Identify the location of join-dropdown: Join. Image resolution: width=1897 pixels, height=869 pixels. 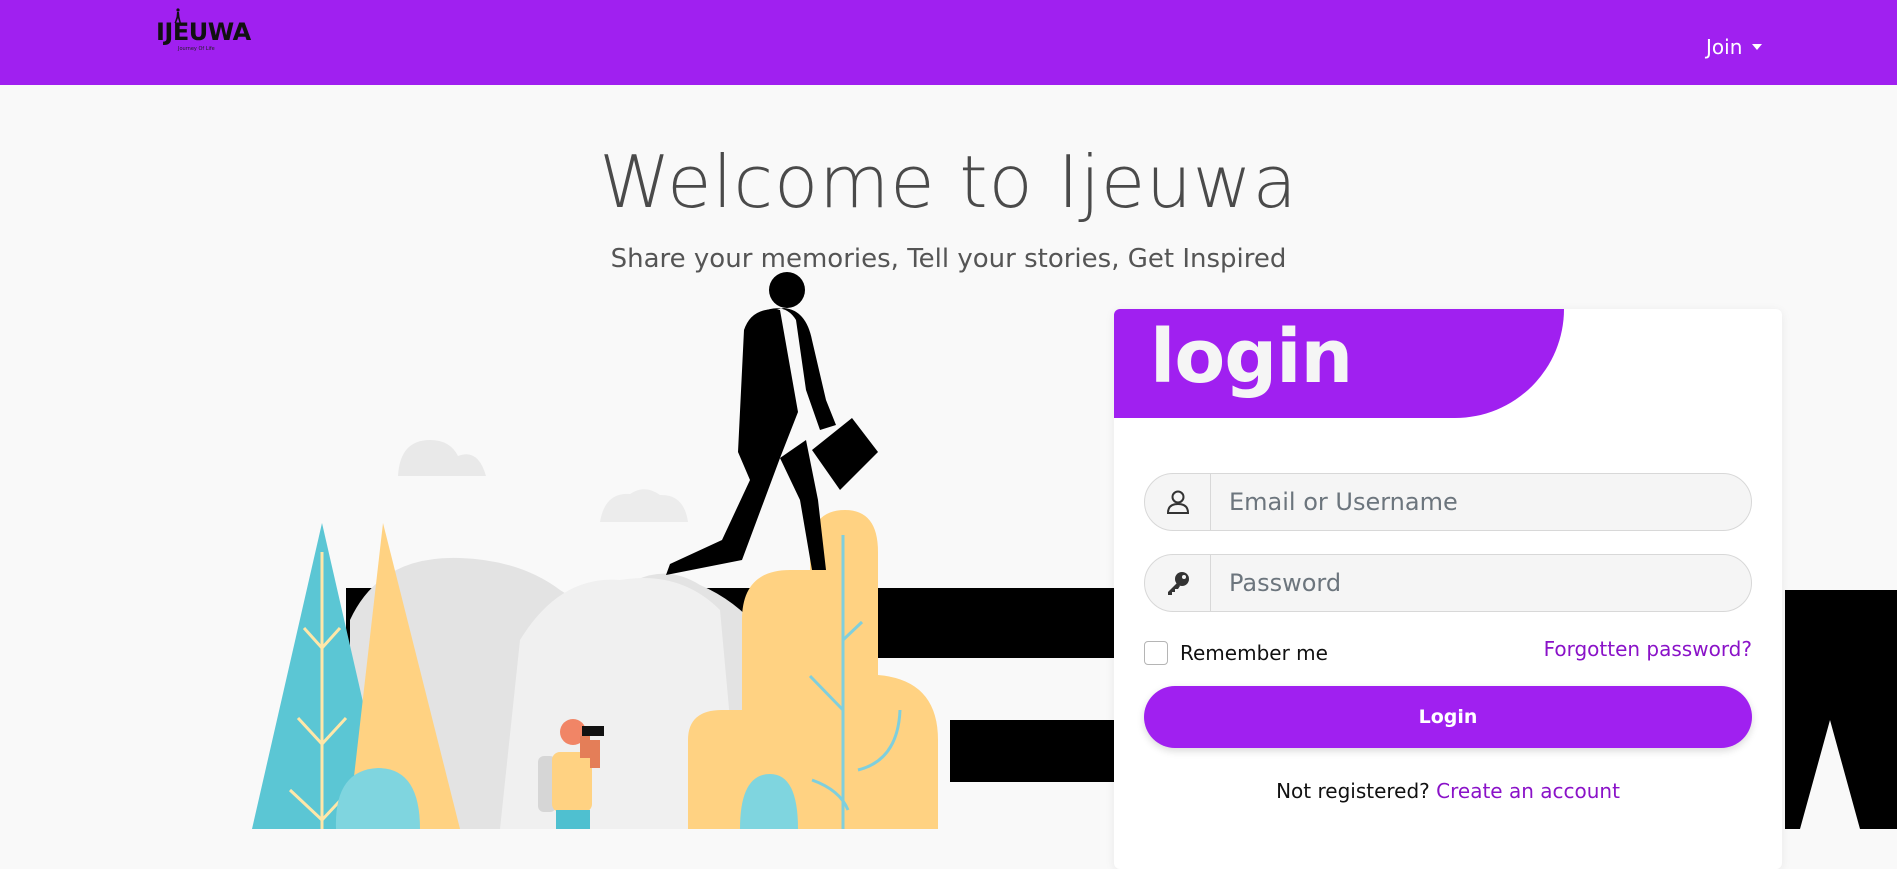
(1734, 47).